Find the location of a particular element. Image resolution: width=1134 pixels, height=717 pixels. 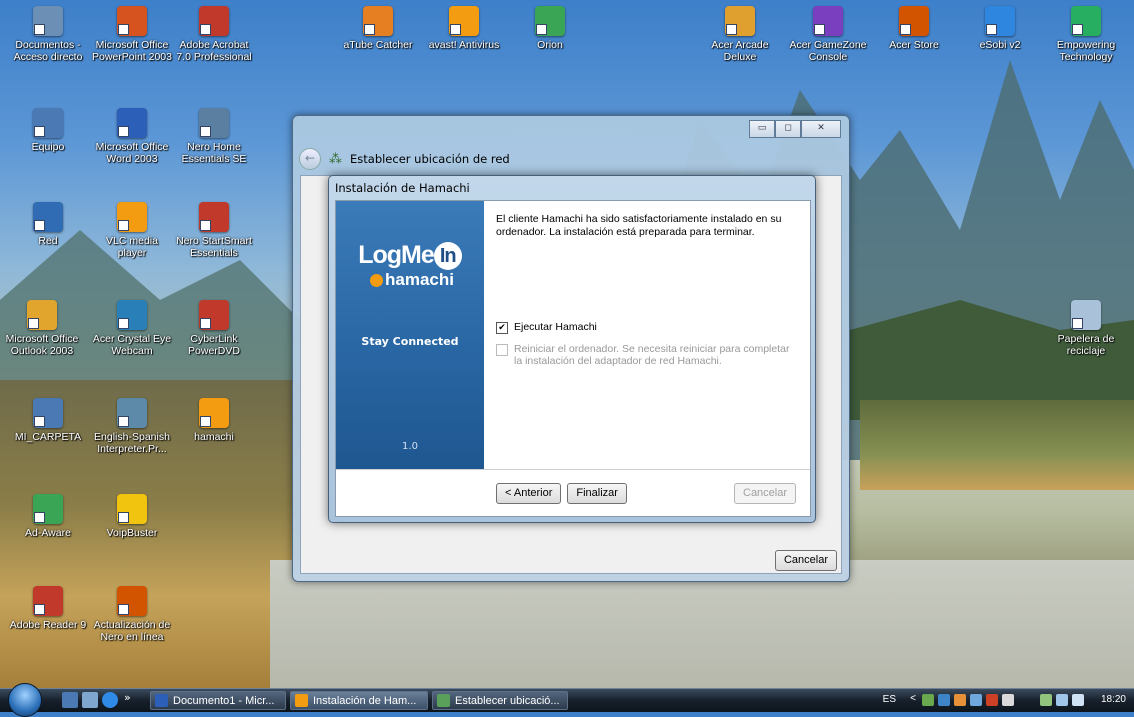

desktop-icon: Acer GameZone Console is located at coordinates (828, 34).